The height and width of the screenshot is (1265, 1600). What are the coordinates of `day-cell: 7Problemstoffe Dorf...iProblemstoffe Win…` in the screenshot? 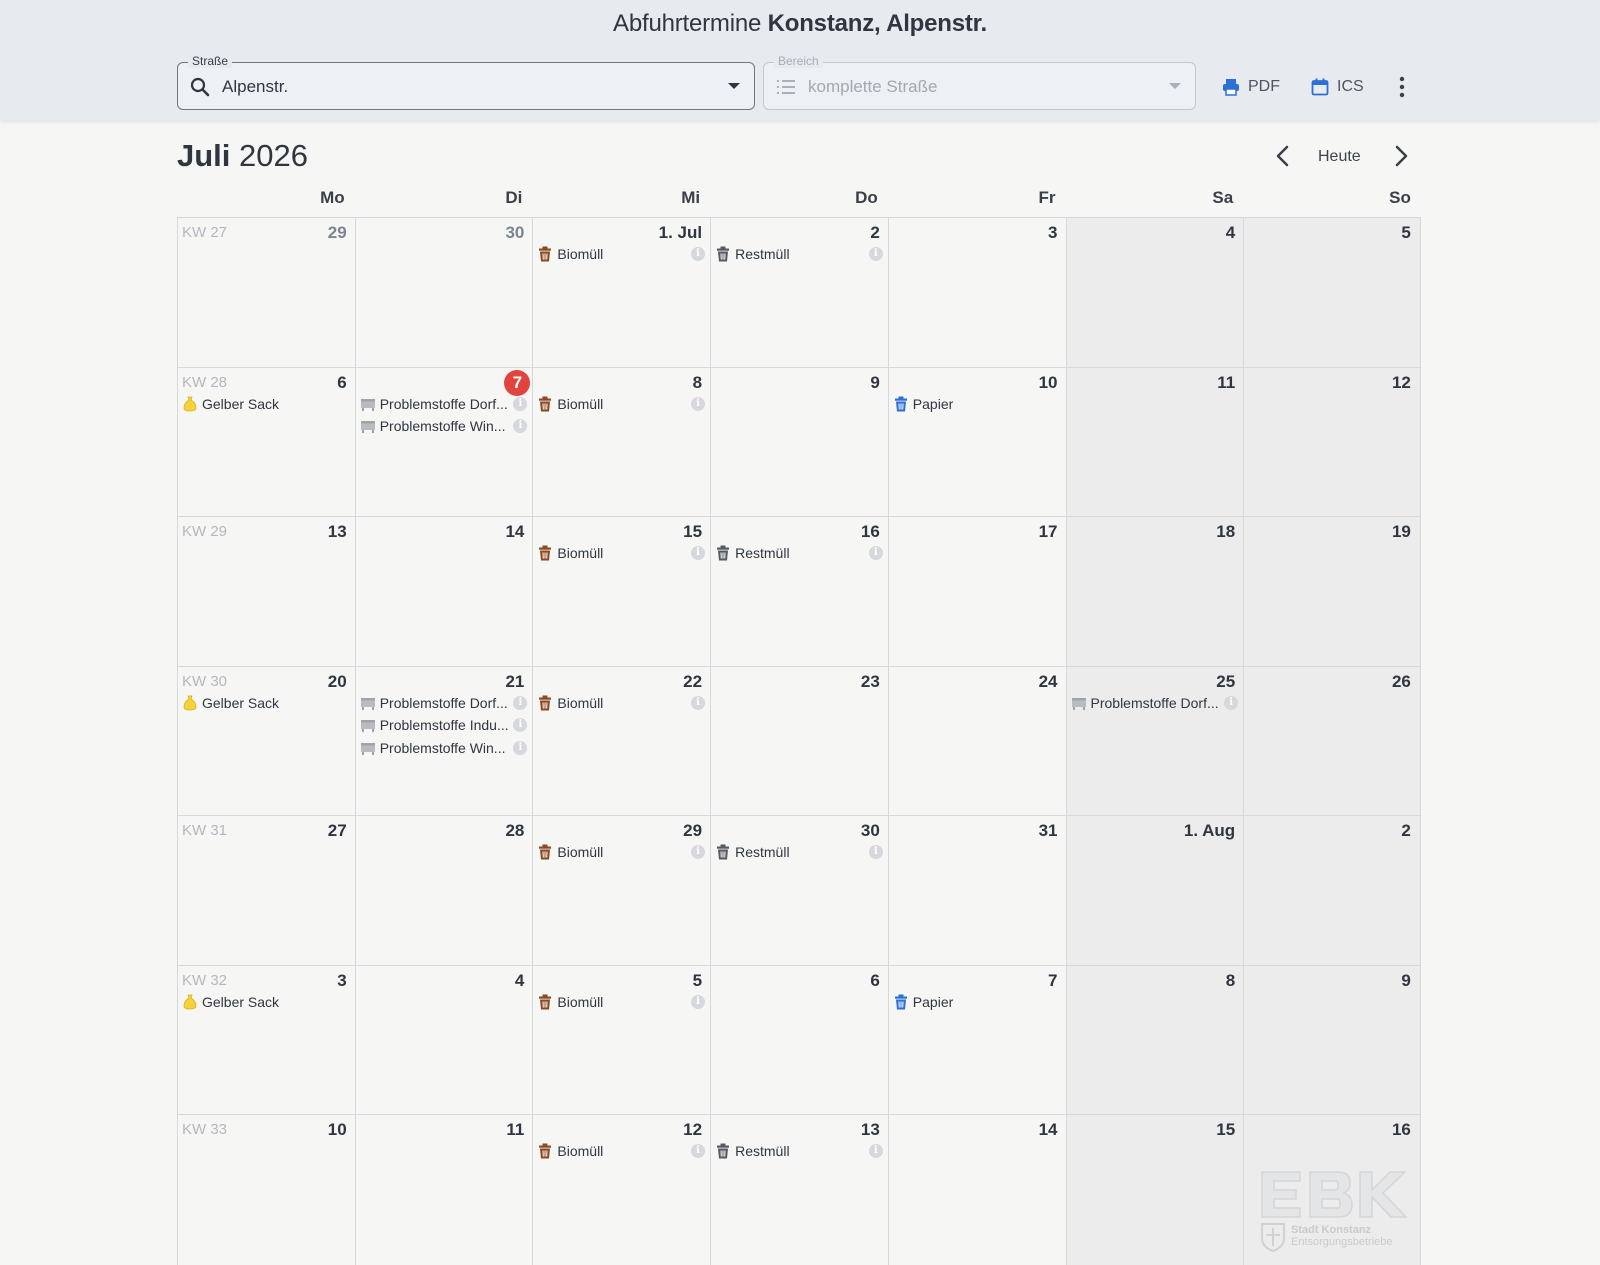 It's located at (444, 442).